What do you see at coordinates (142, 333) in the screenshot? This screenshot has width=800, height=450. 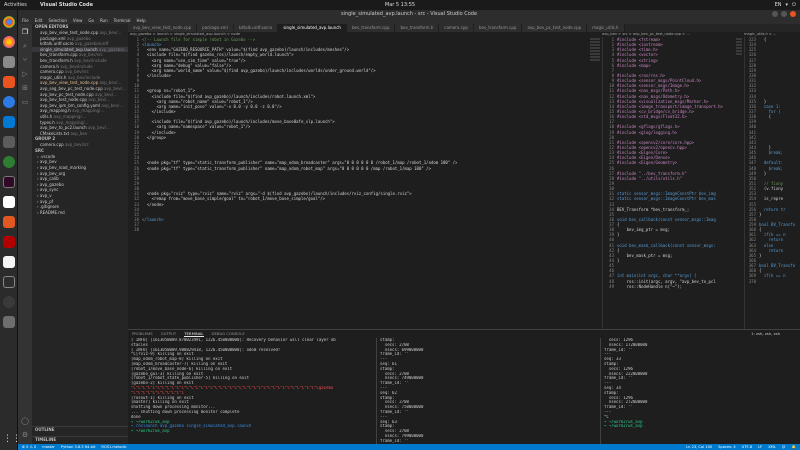 I see `panel-tab: PROBLEMS` at bounding box center [142, 333].